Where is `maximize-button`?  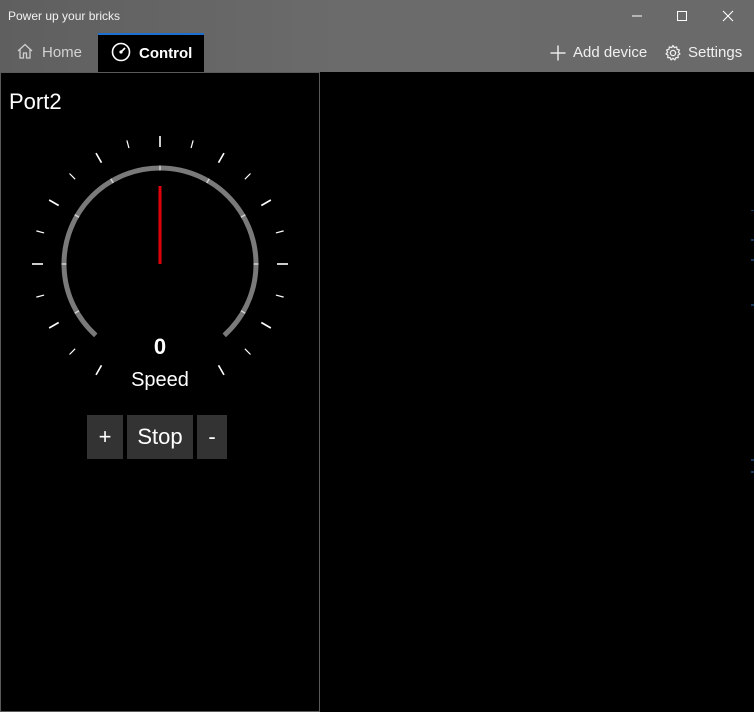
maximize-button is located at coordinates (682, 16).